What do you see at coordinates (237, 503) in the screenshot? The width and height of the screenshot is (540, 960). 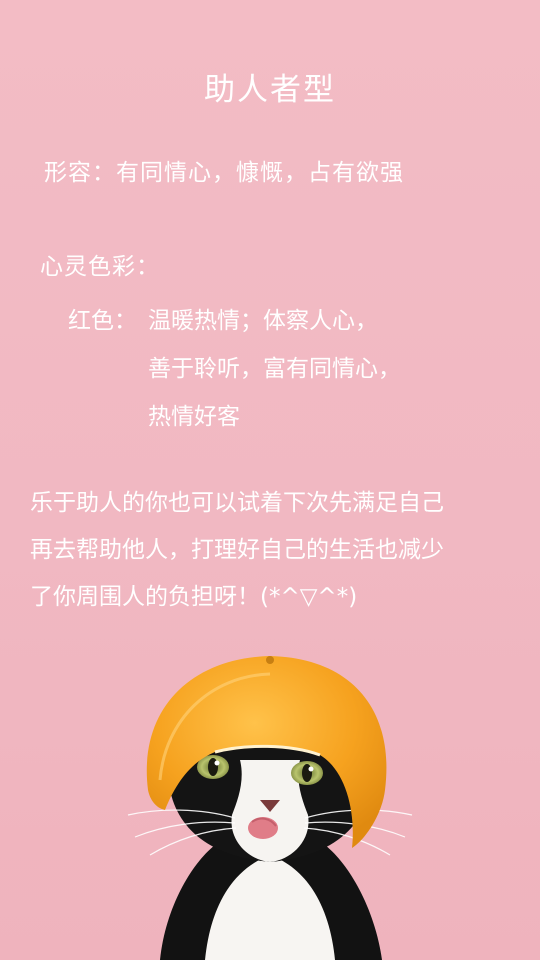 I see `advice-line: 乐于助人的你也可以试着下次先满足自己` at bounding box center [237, 503].